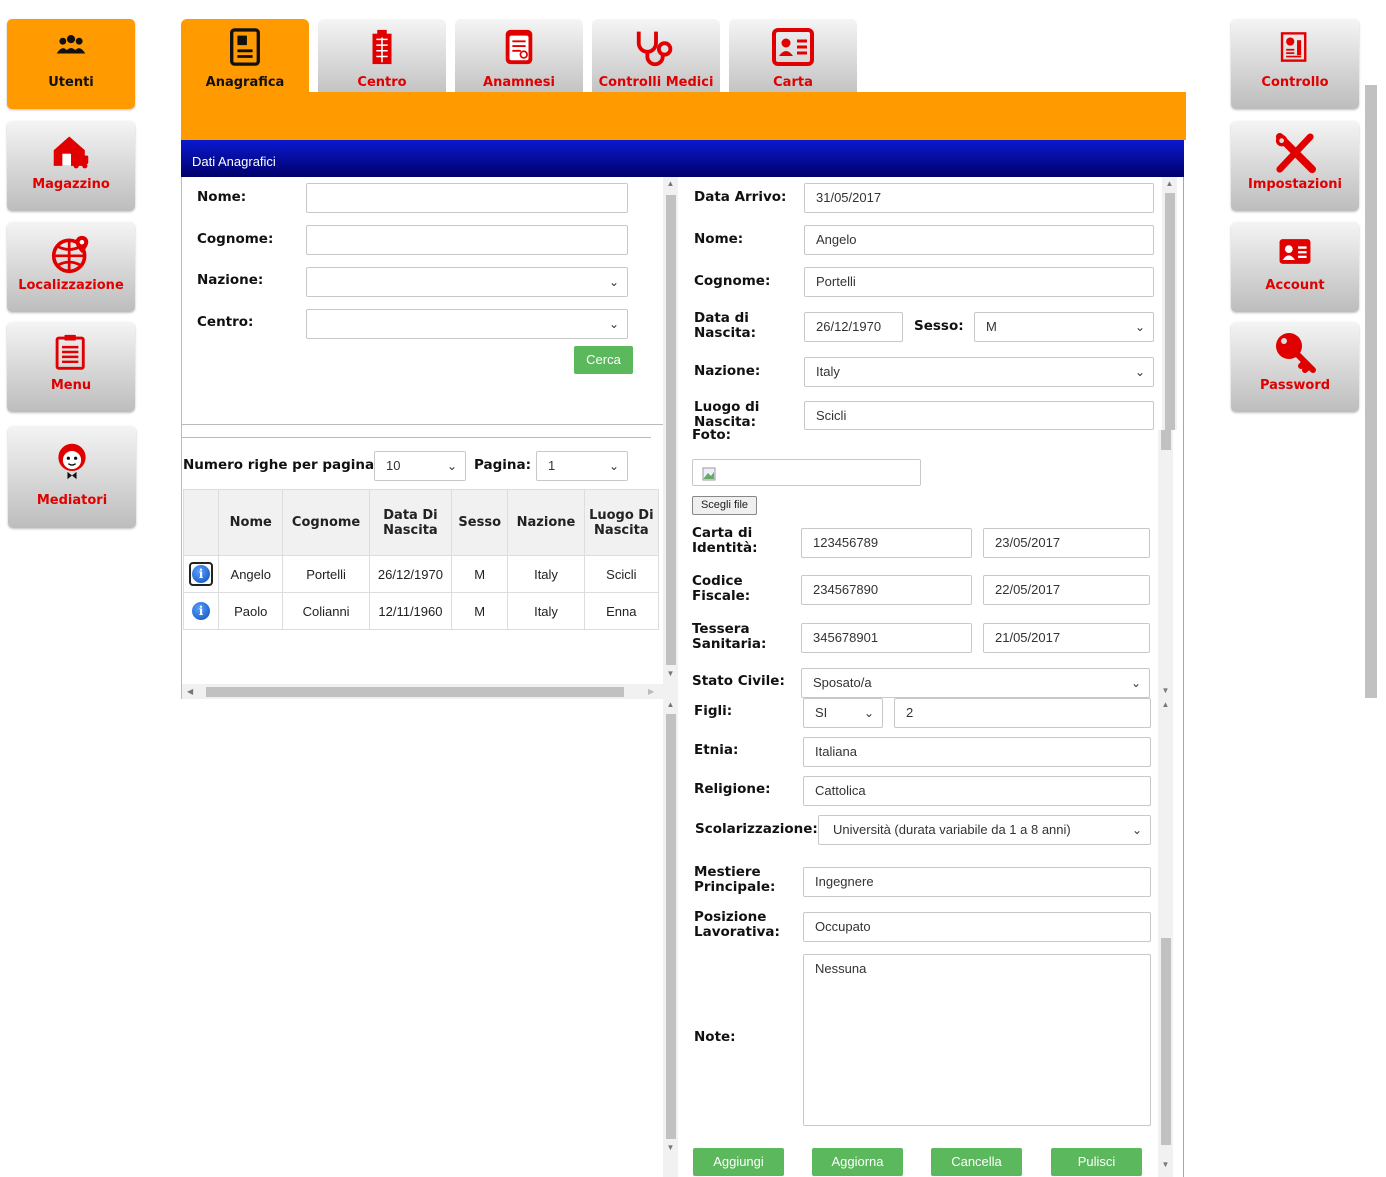 Image resolution: width=1386 pixels, height=1177 pixels. Describe the element at coordinates (1022, 713) in the screenshot. I see `figli-count-input: 2` at that location.